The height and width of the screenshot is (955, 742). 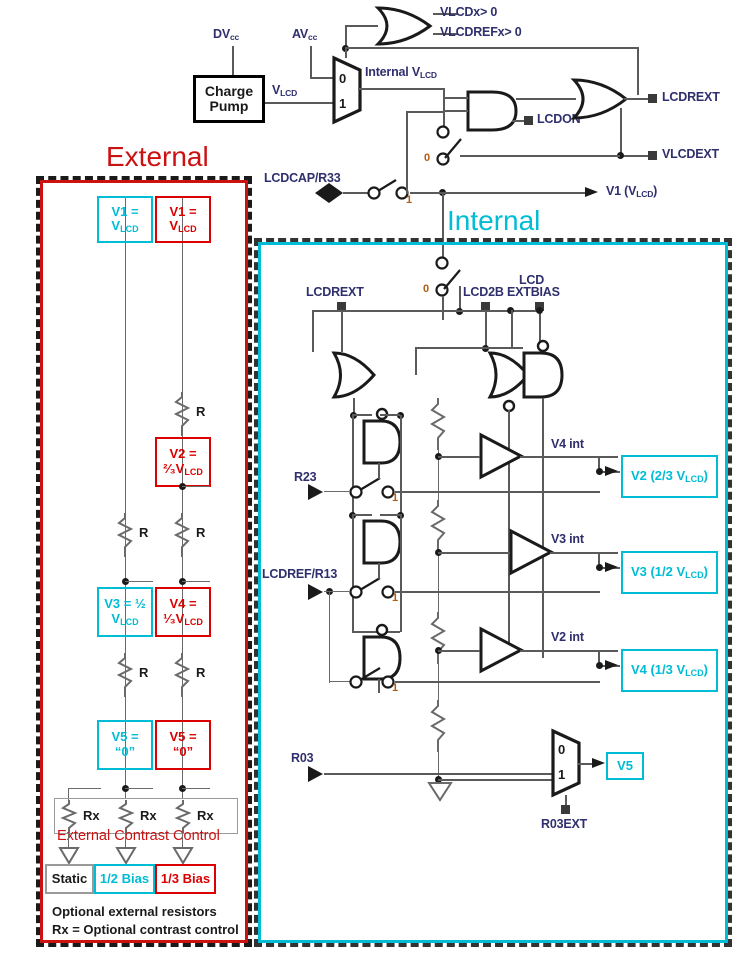 I want to click on ext-resistor-r2, so click(x=182, y=535).